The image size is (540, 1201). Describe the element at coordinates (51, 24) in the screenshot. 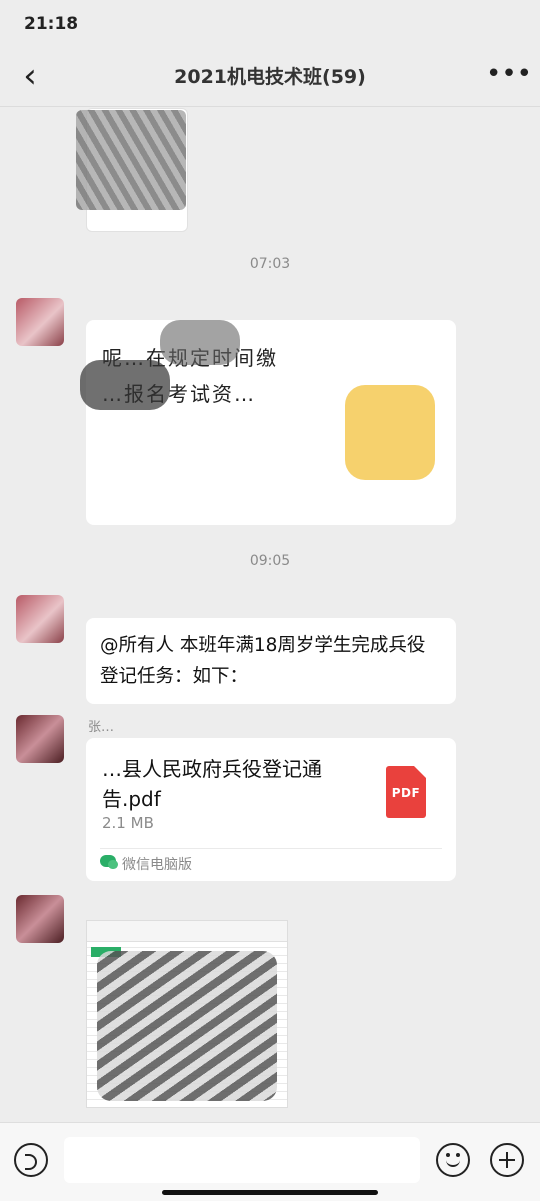

I see `status-time: 21:18` at that location.